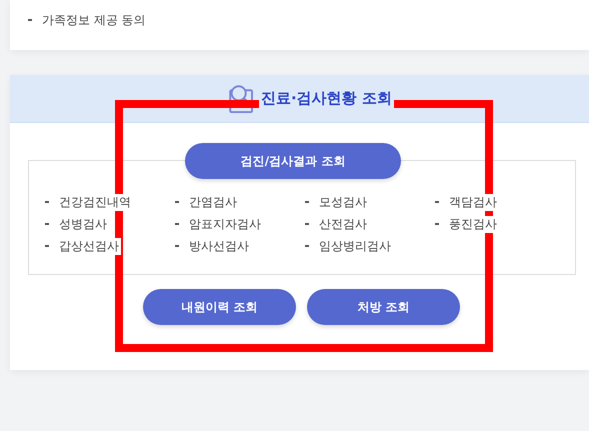 This screenshot has width=589, height=431. What do you see at coordinates (383, 307) in the screenshot?
I see `lookup-button: 처방 조회` at bounding box center [383, 307].